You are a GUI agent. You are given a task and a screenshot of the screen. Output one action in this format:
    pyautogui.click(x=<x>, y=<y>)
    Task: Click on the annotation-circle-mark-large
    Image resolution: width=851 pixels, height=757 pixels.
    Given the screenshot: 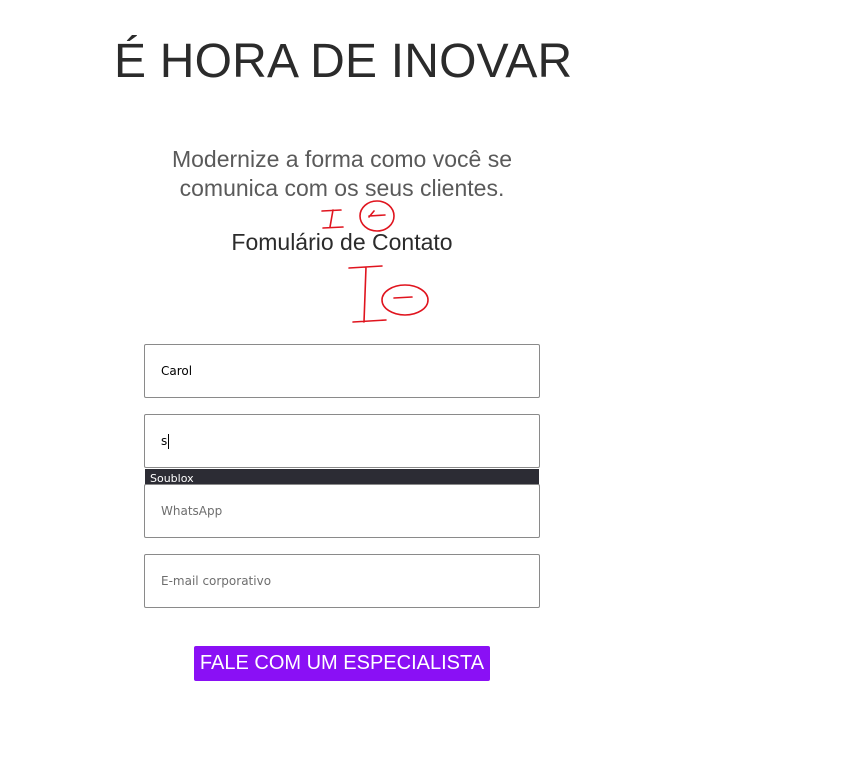 What is the action you would take?
    pyautogui.click(x=405, y=300)
    